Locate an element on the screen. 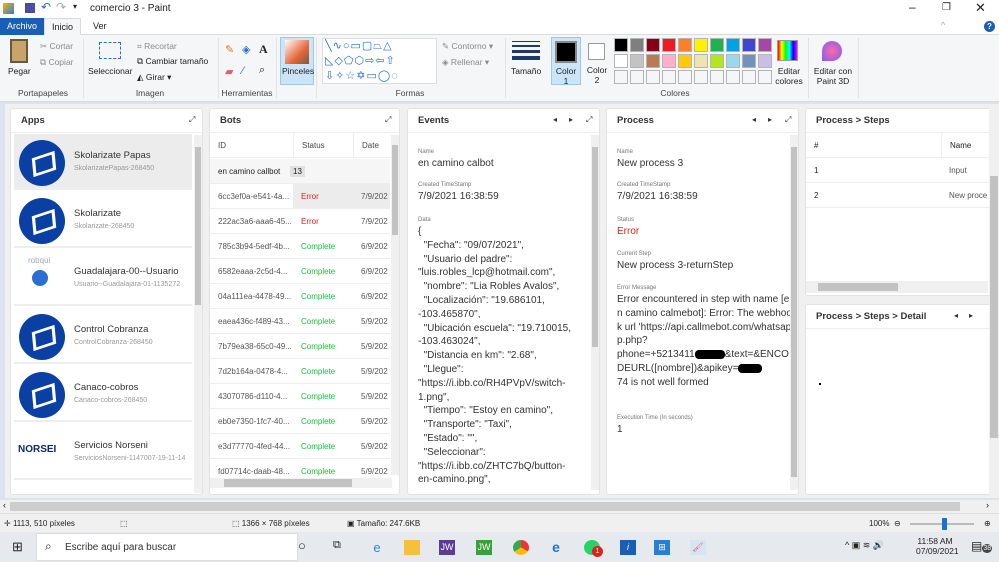 The width and height of the screenshot is (999, 562). color-picker-icon: ⁄ is located at coordinates (243, 71).